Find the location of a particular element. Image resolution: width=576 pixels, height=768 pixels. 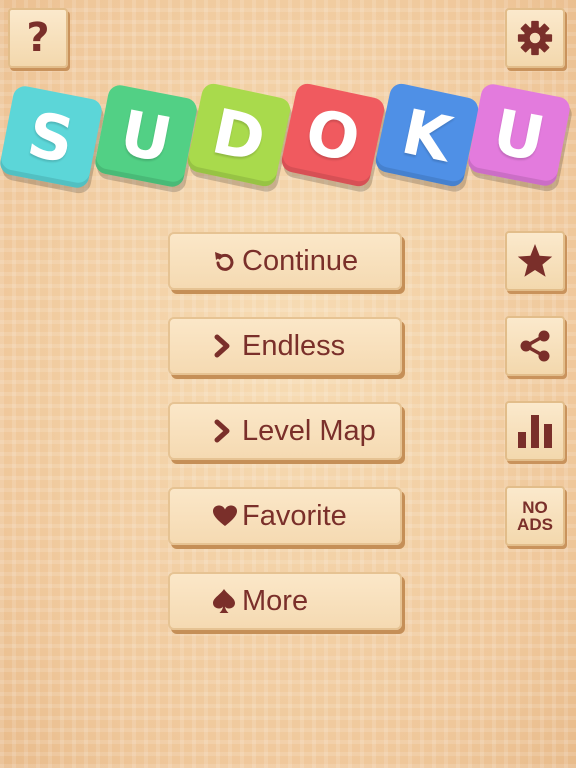

title-tile-k: K is located at coordinates (427, 135).